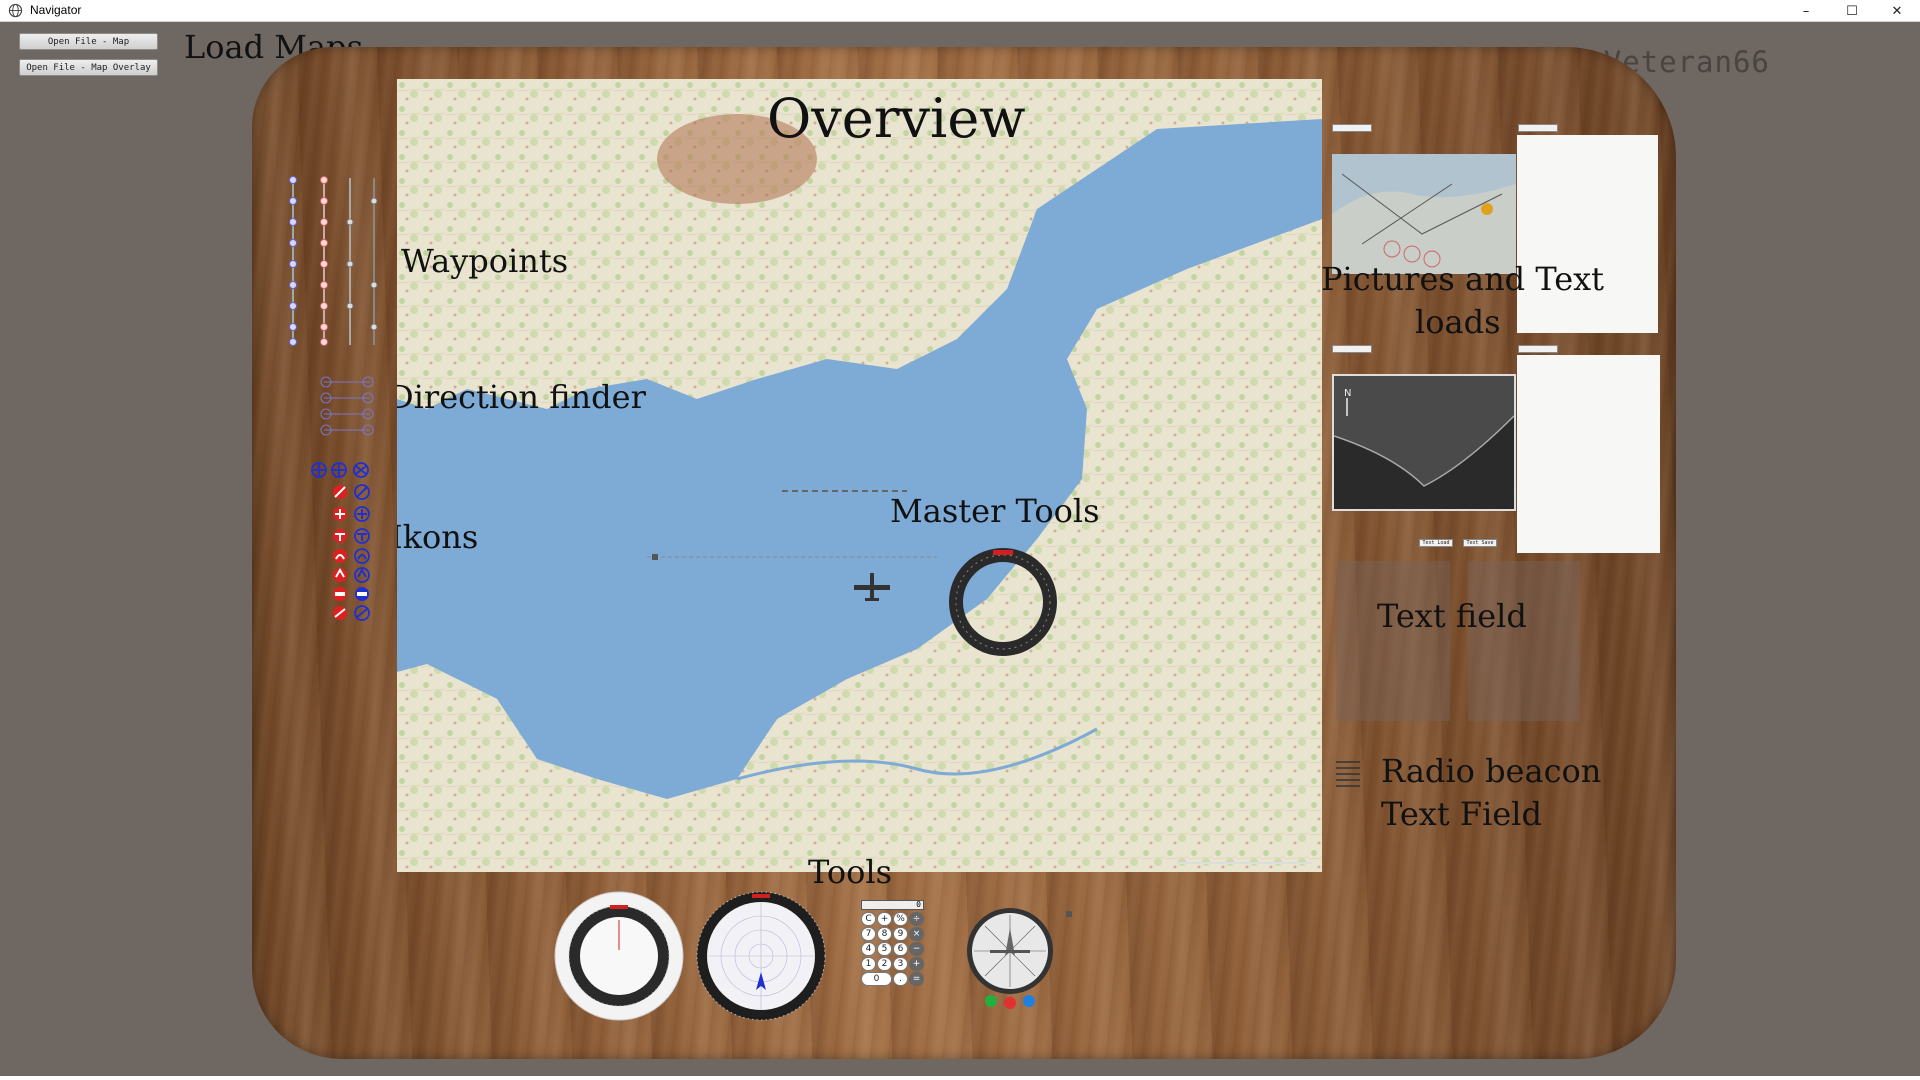  Describe the element at coordinates (1897, 11) in the screenshot. I see `close-button: ✕` at that location.